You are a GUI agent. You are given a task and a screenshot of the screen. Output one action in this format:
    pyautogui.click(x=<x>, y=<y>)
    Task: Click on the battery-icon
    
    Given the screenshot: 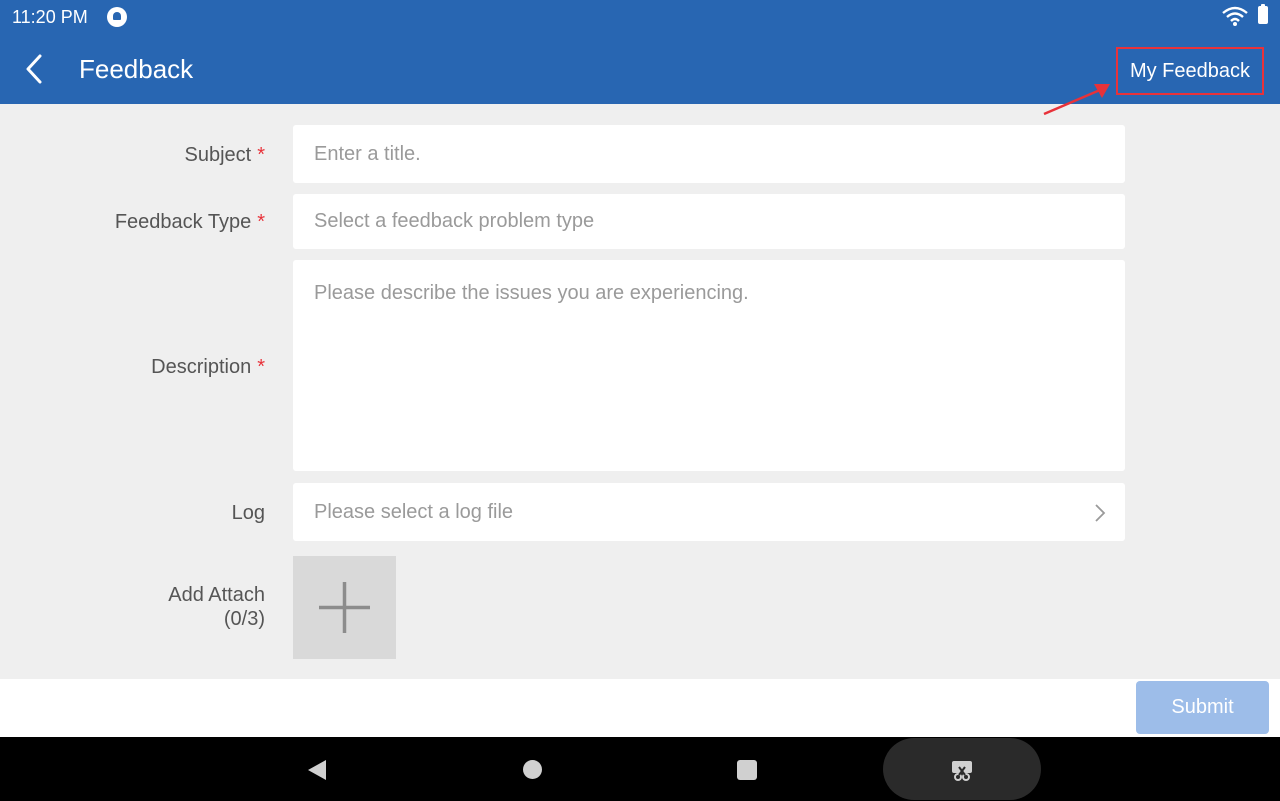 What is the action you would take?
    pyautogui.click(x=1263, y=14)
    